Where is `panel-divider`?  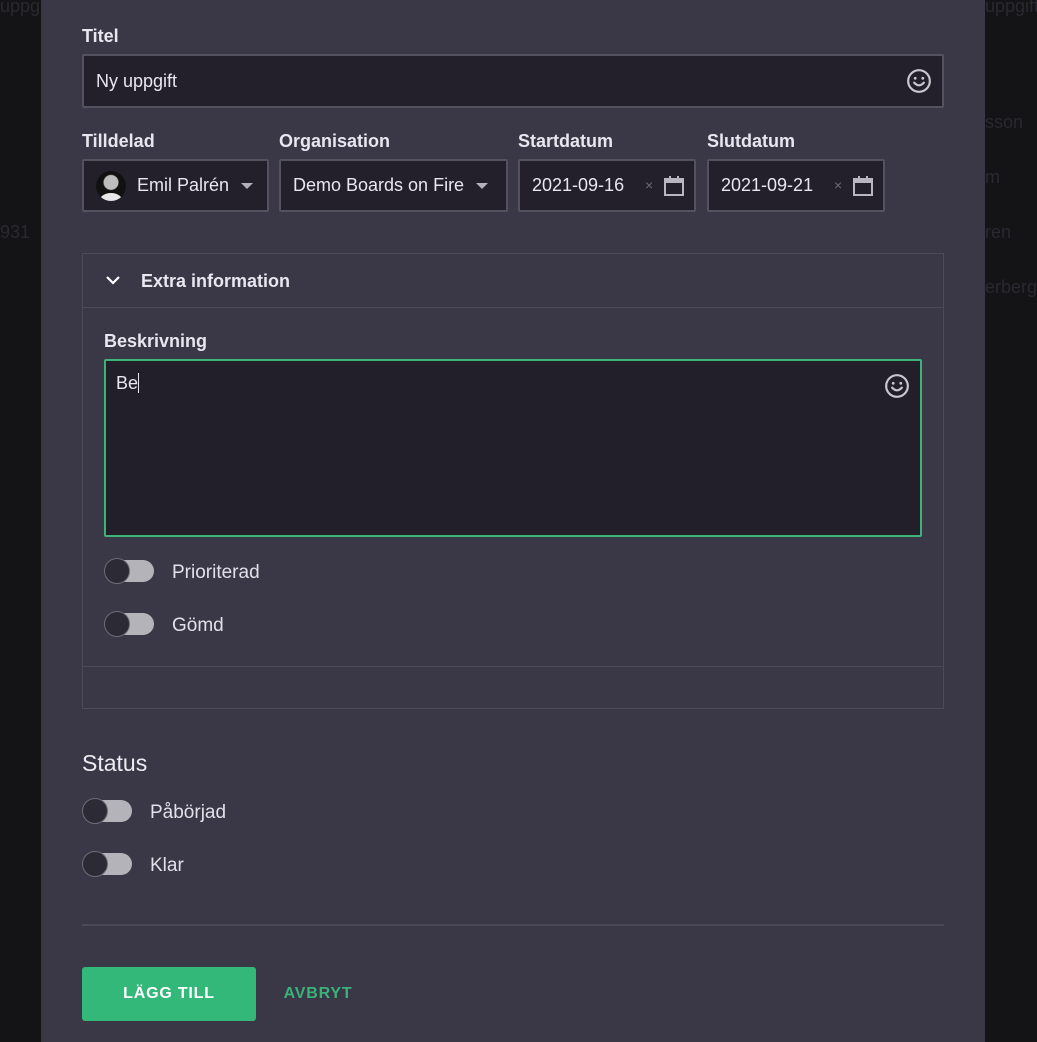
panel-divider is located at coordinates (513, 666).